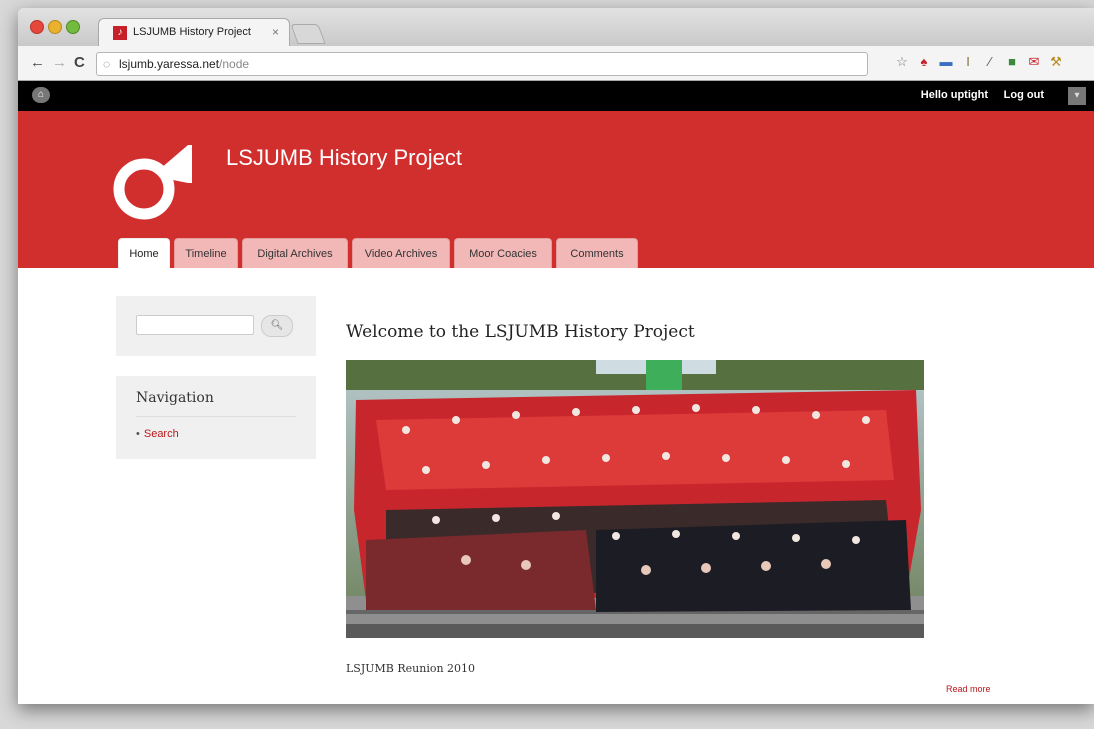  Describe the element at coordinates (73, 27) in the screenshot. I see `maximize-window-button` at that location.